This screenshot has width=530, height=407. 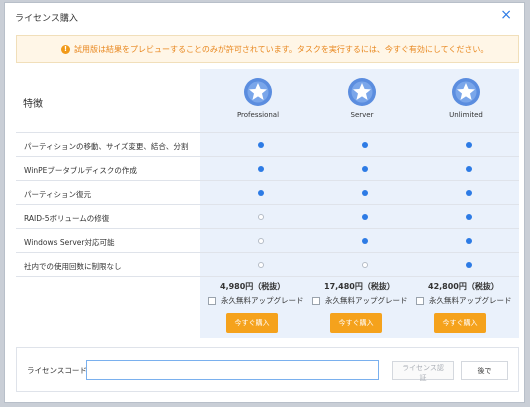 I want to click on later-button: 後で, so click(x=484, y=370).